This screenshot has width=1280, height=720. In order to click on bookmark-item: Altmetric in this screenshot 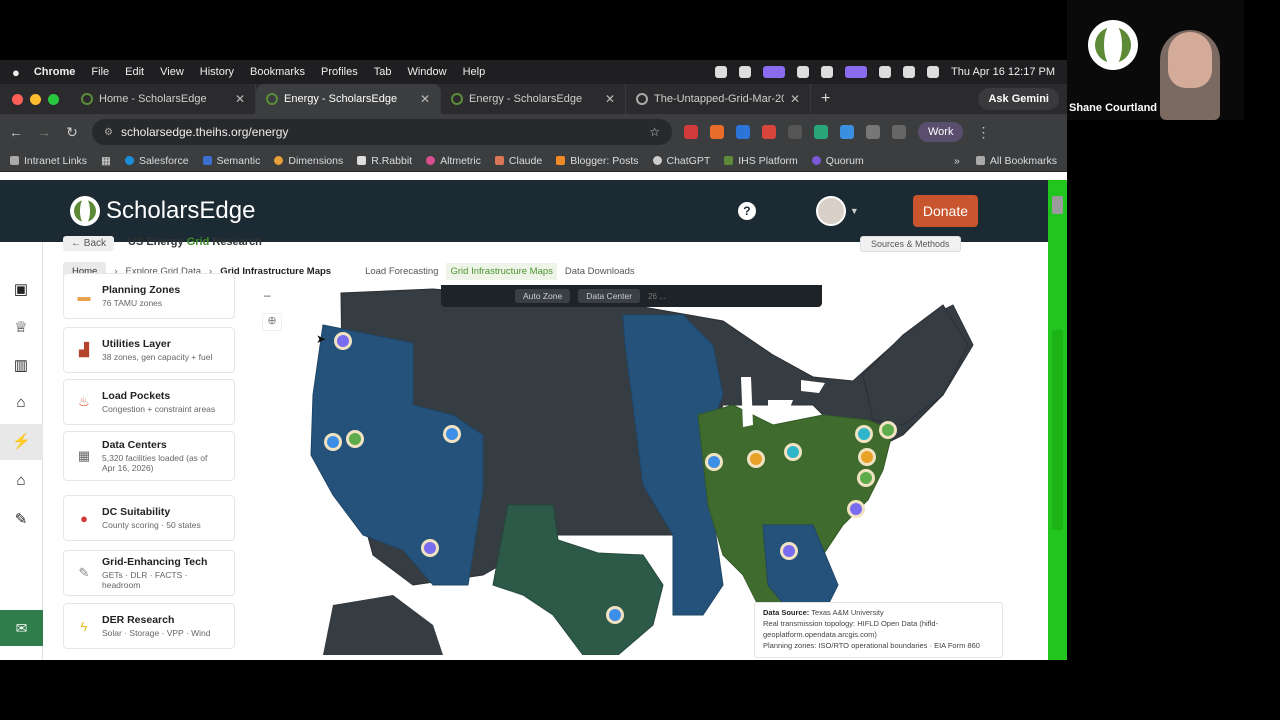, I will do `click(453, 161)`.